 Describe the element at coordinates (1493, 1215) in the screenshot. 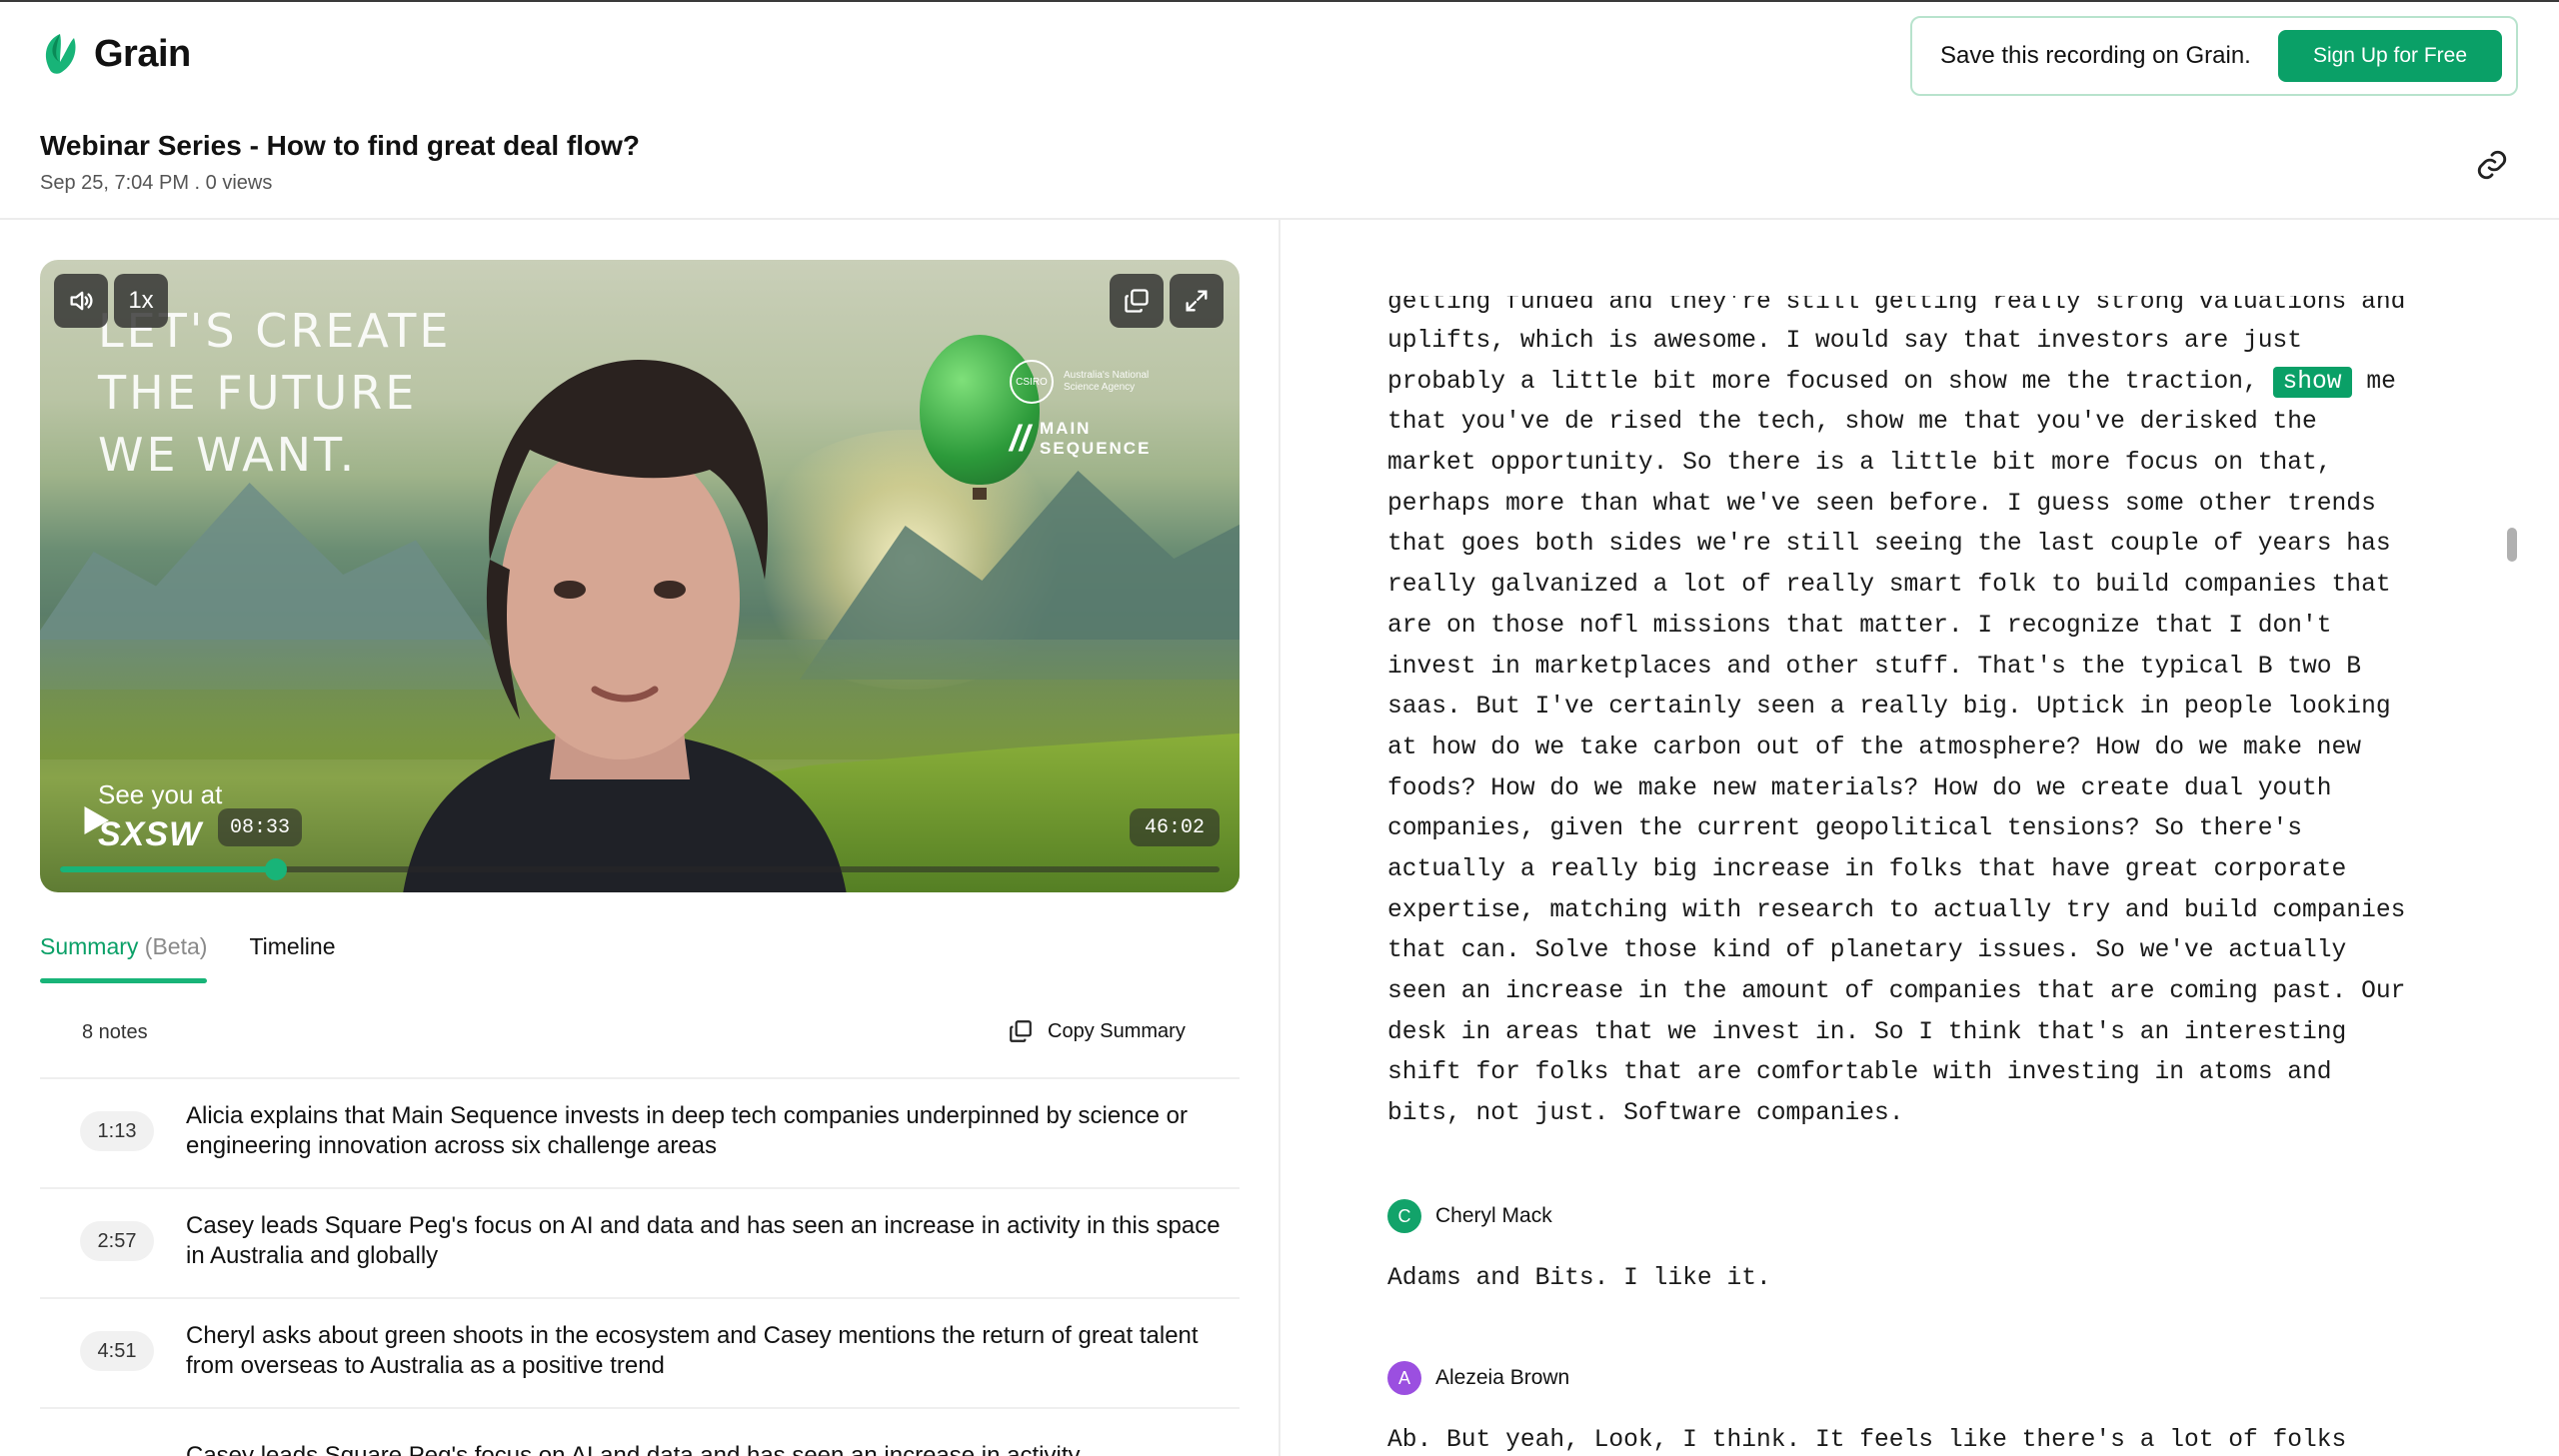

I see `speaker-name: Cheryl Mack` at that location.